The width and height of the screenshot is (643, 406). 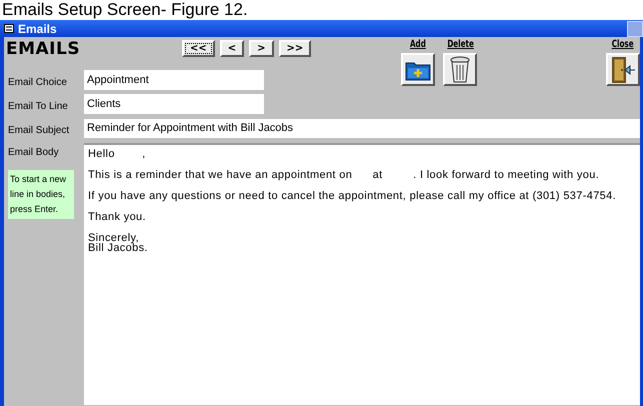 What do you see at coordinates (198, 48) in the screenshot?
I see `record-nav-button: <<` at bounding box center [198, 48].